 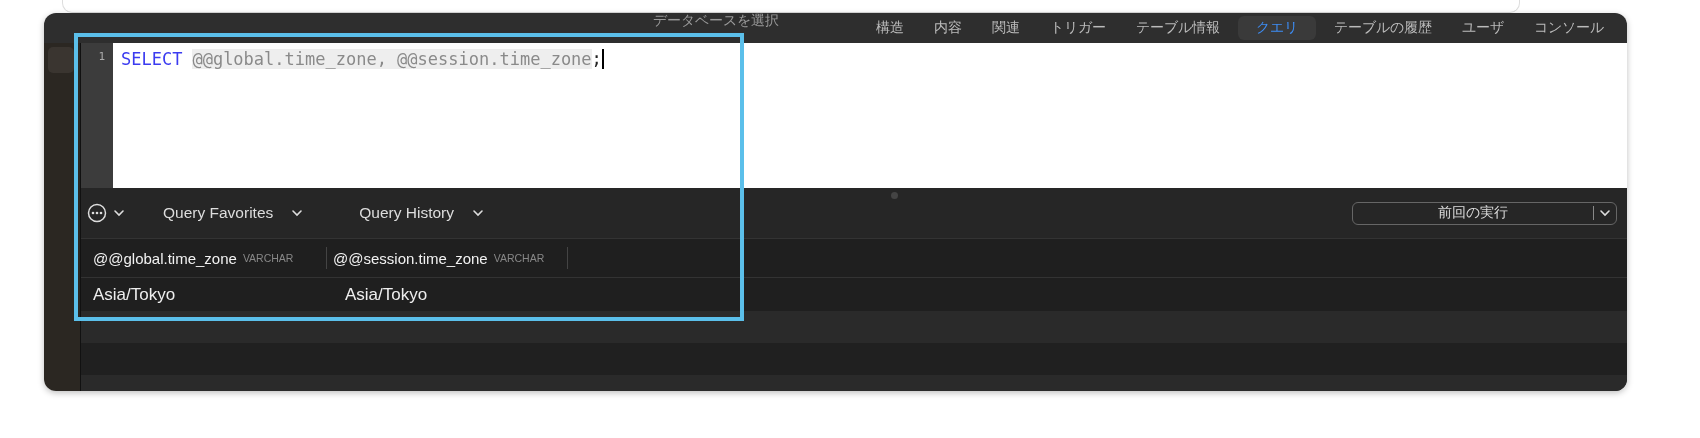 What do you see at coordinates (410, 258) in the screenshot?
I see `column-header: @@session.time_zone` at bounding box center [410, 258].